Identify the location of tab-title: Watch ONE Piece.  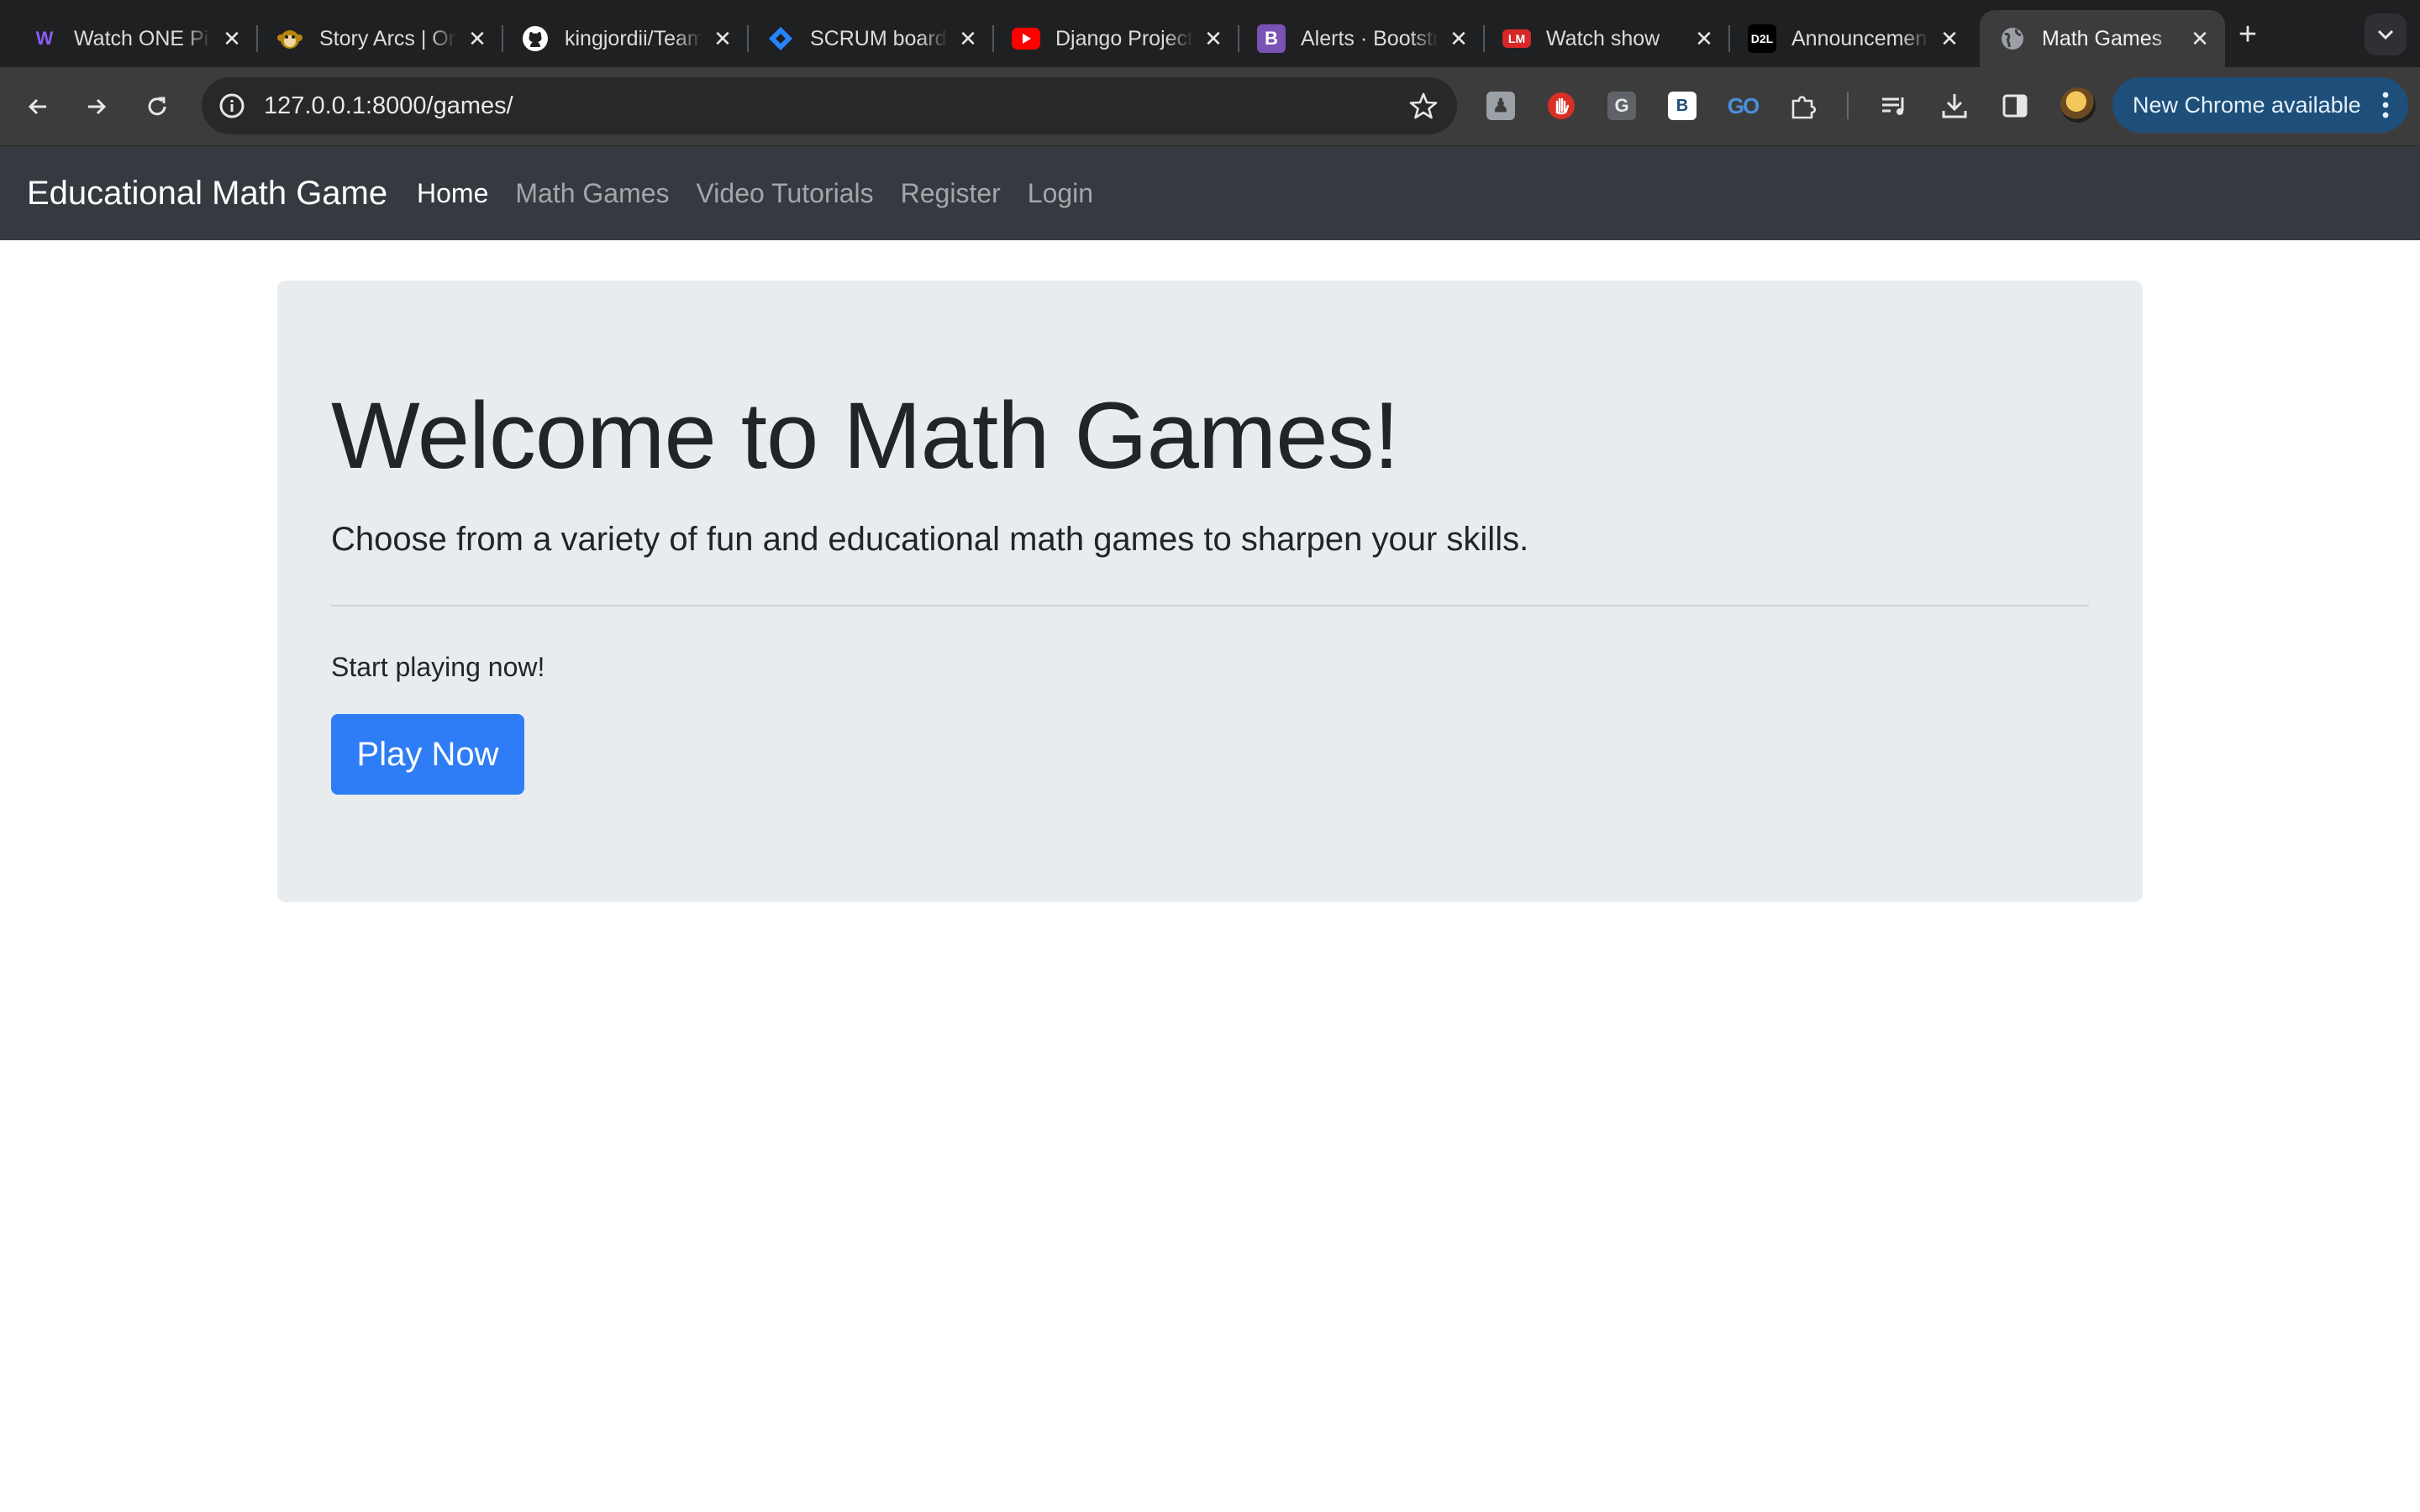
(143, 38).